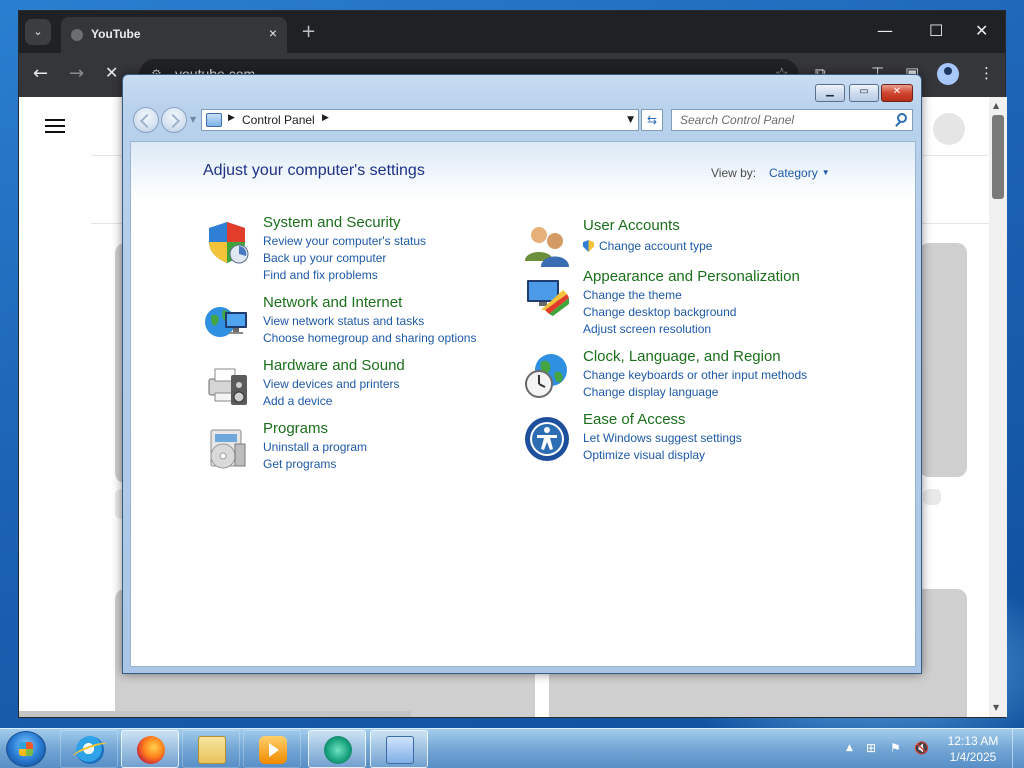 The width and height of the screenshot is (1024, 768). Describe the element at coordinates (793, 173) in the screenshot. I see `view-by-value: Category` at that location.